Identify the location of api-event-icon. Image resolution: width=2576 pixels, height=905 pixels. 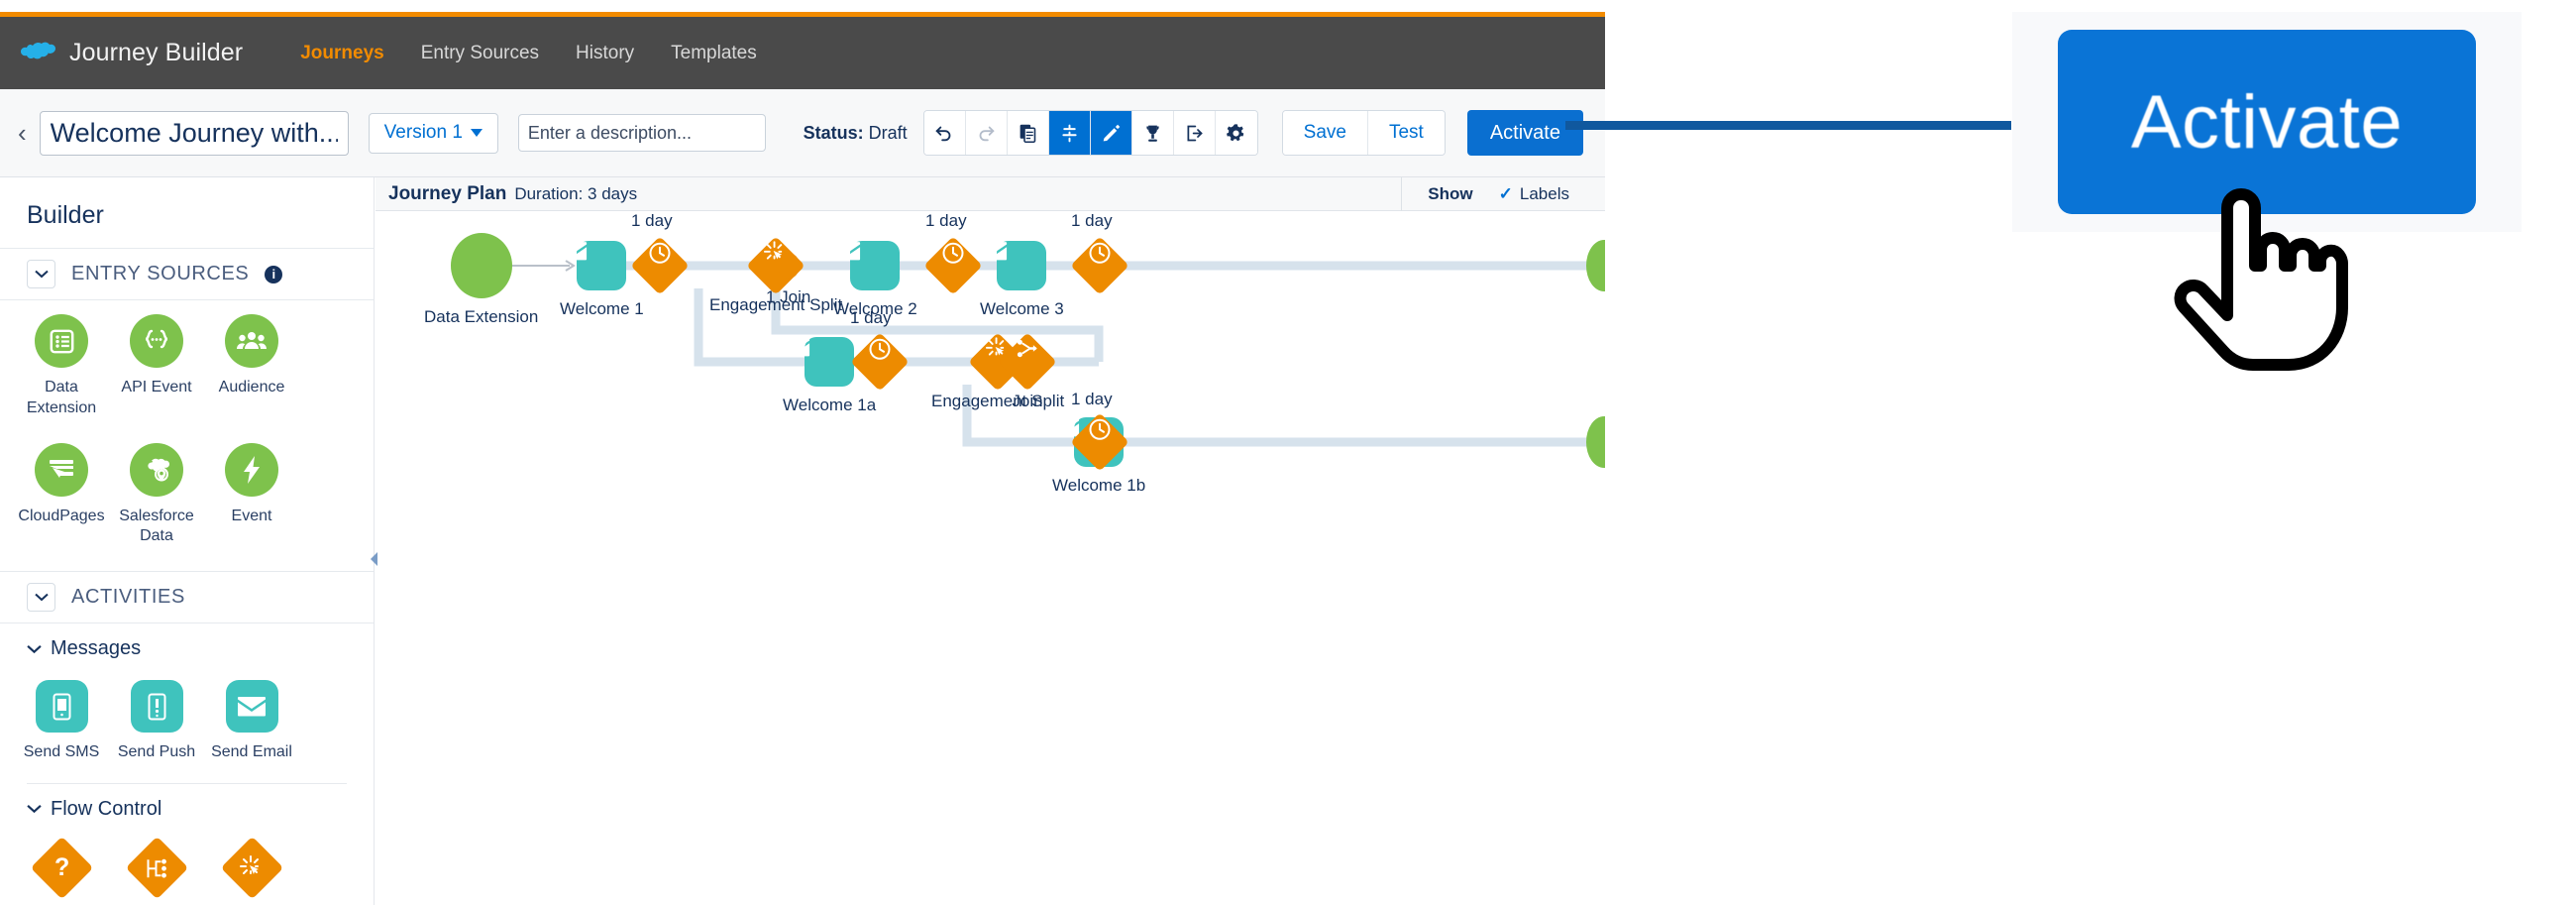
(157, 341).